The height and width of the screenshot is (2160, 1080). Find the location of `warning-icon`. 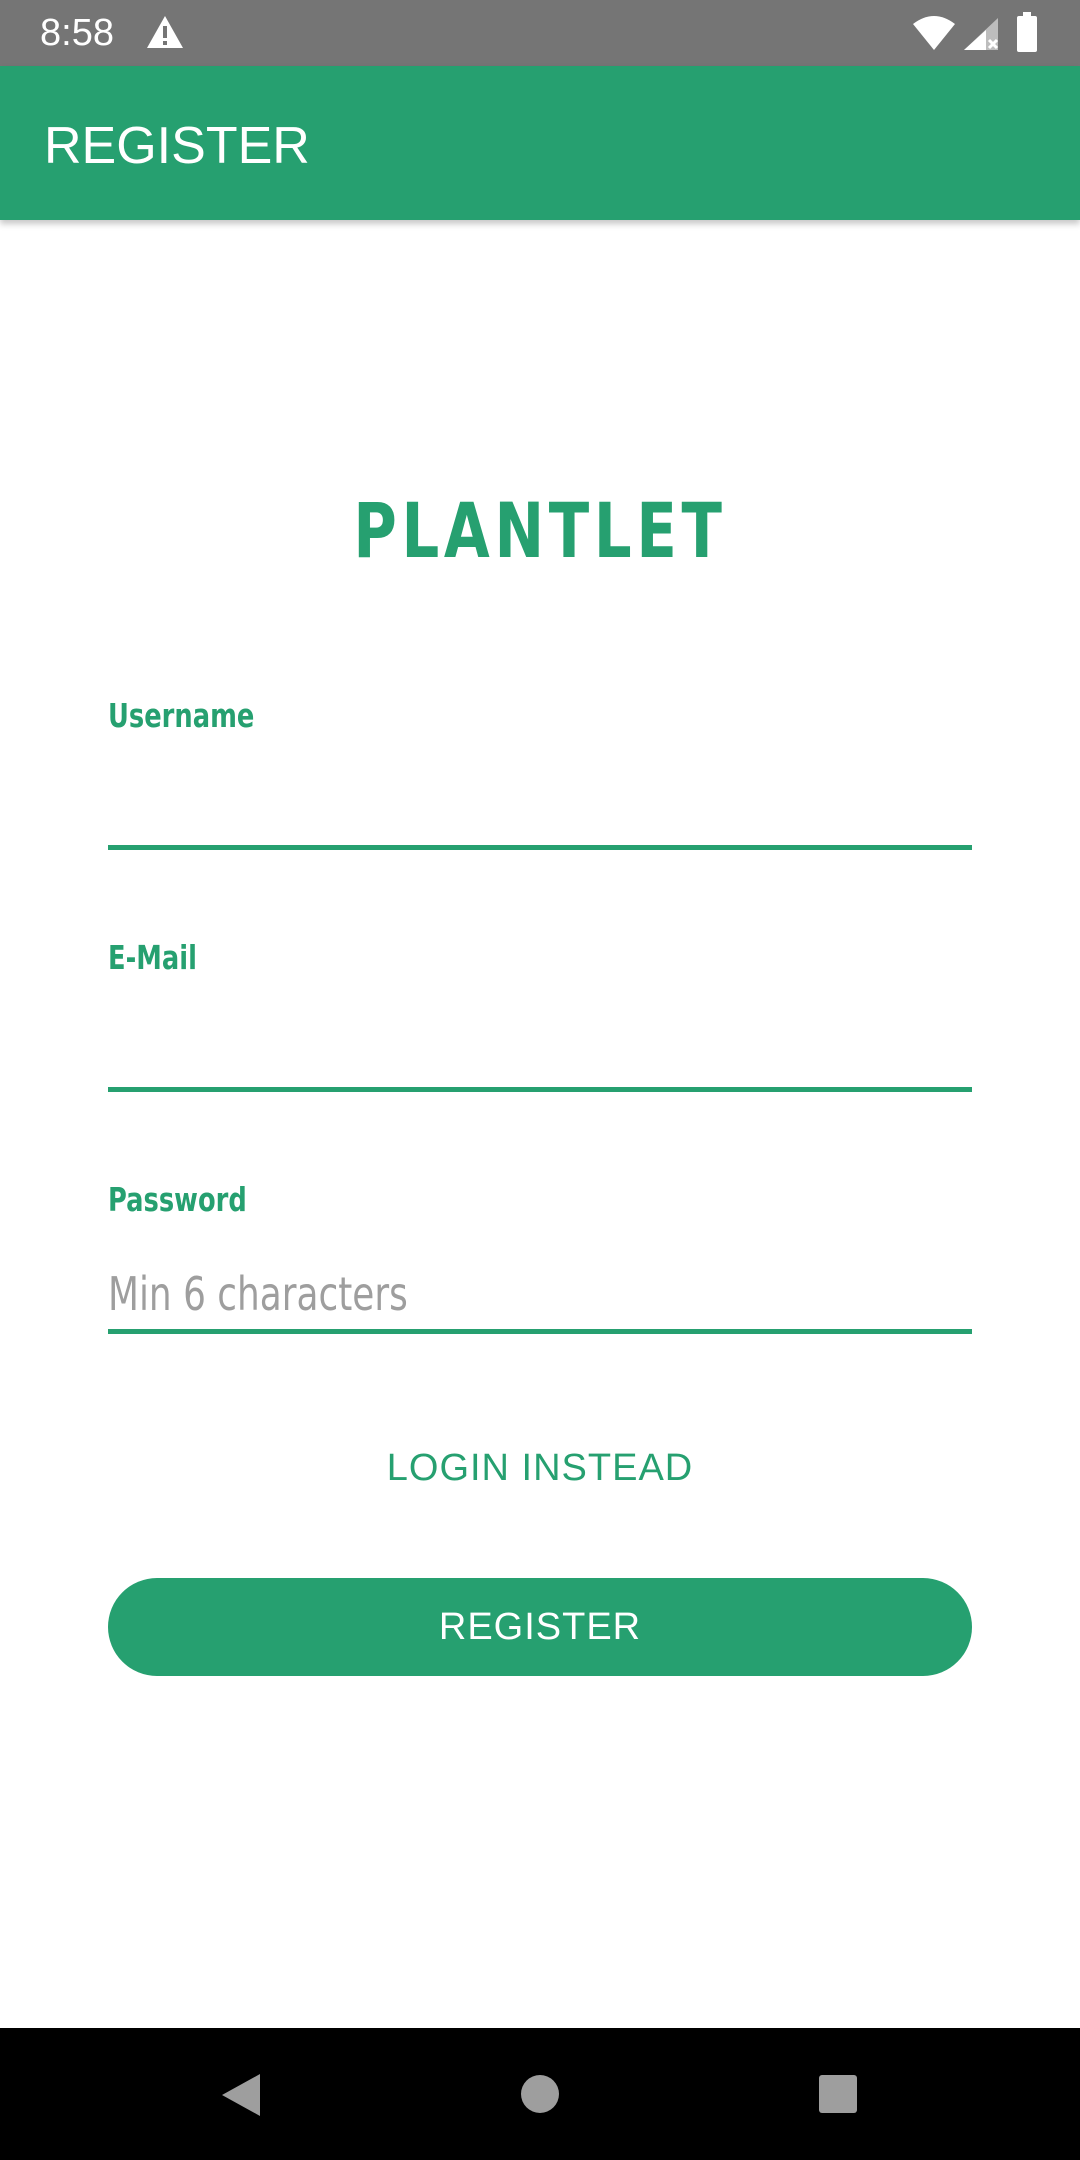

warning-icon is located at coordinates (165, 32).